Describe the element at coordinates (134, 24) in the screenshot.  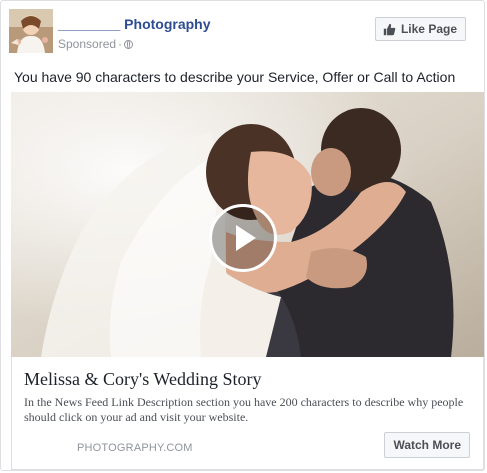
I see `page-name-link: ________ Photography` at that location.